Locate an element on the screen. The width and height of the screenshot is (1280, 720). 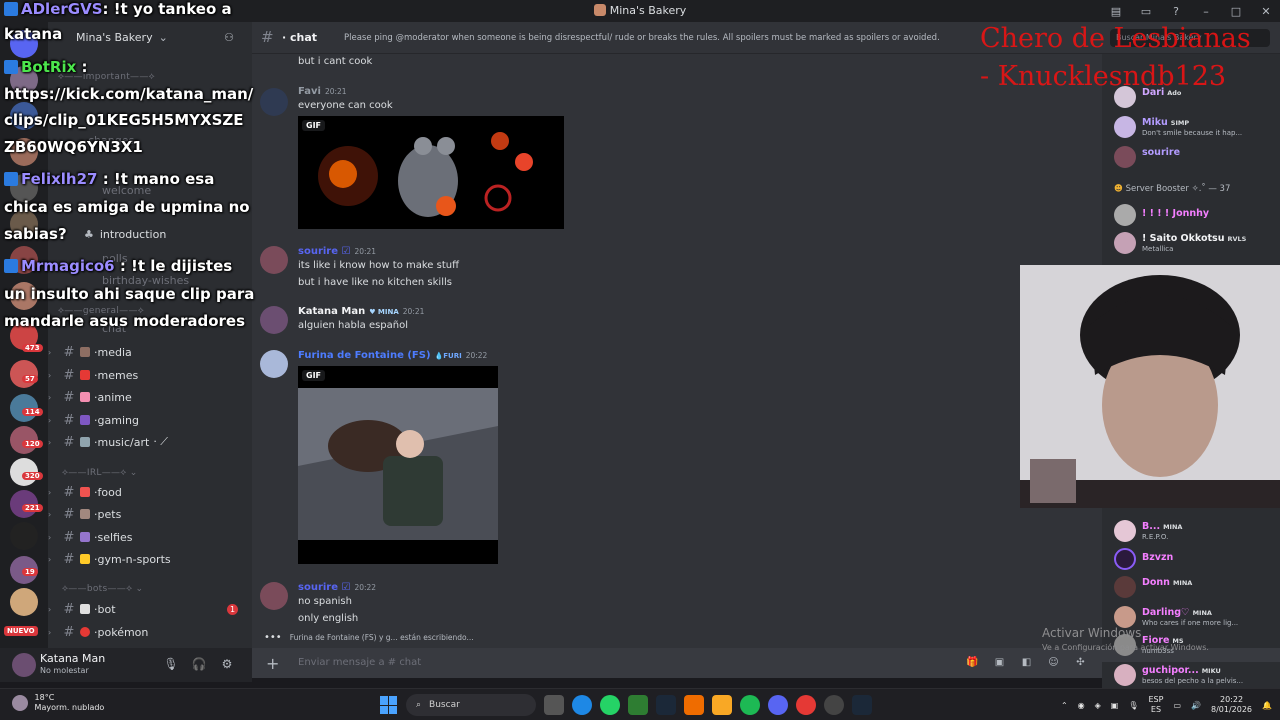
member-item: sourire is located at coordinates (1191, 158).